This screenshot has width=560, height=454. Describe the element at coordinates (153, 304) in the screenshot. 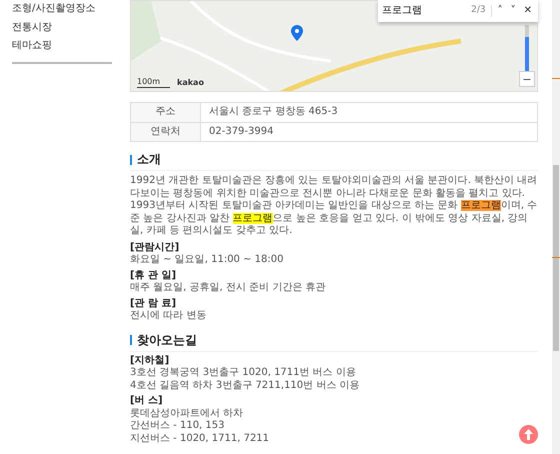

I see `detail-heading: [관 람 료]` at that location.